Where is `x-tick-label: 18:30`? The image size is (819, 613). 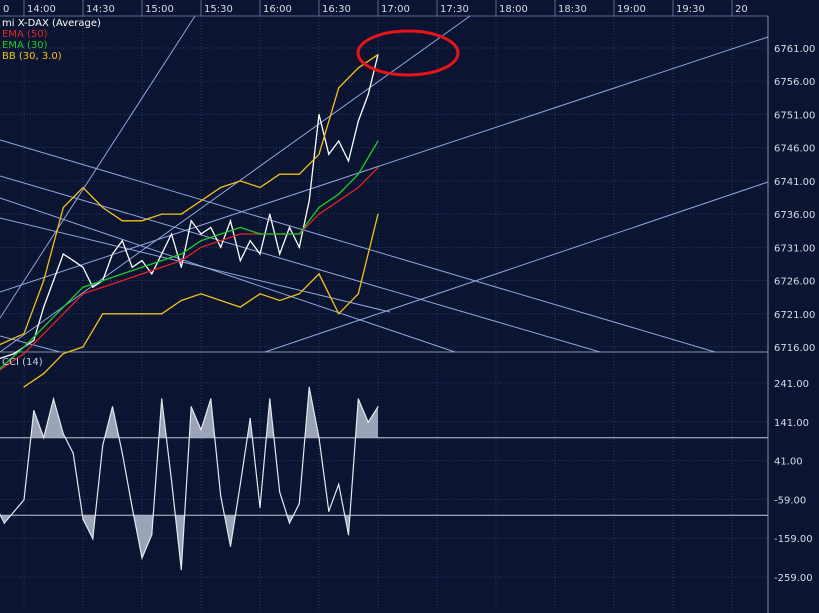 x-tick-label: 18:30 is located at coordinates (572, 9).